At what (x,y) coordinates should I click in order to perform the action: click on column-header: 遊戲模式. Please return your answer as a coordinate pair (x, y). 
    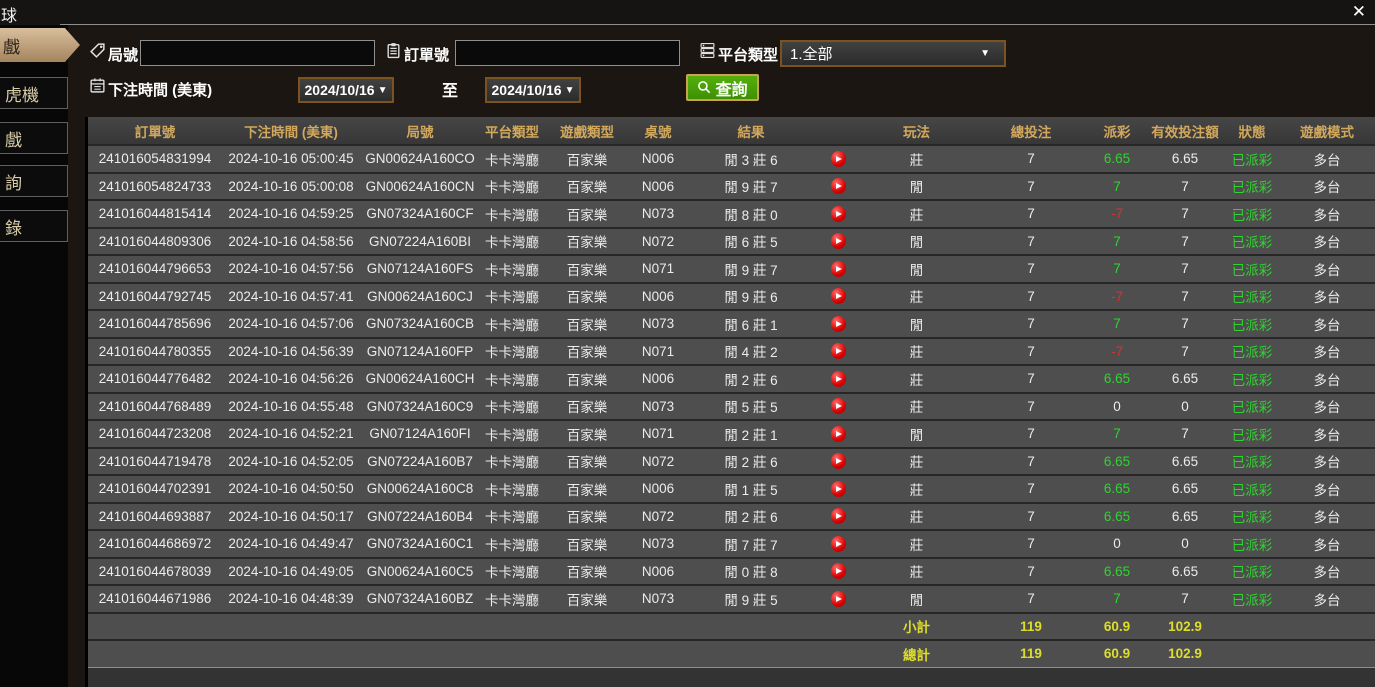
    Looking at the image, I should click on (1327, 132).